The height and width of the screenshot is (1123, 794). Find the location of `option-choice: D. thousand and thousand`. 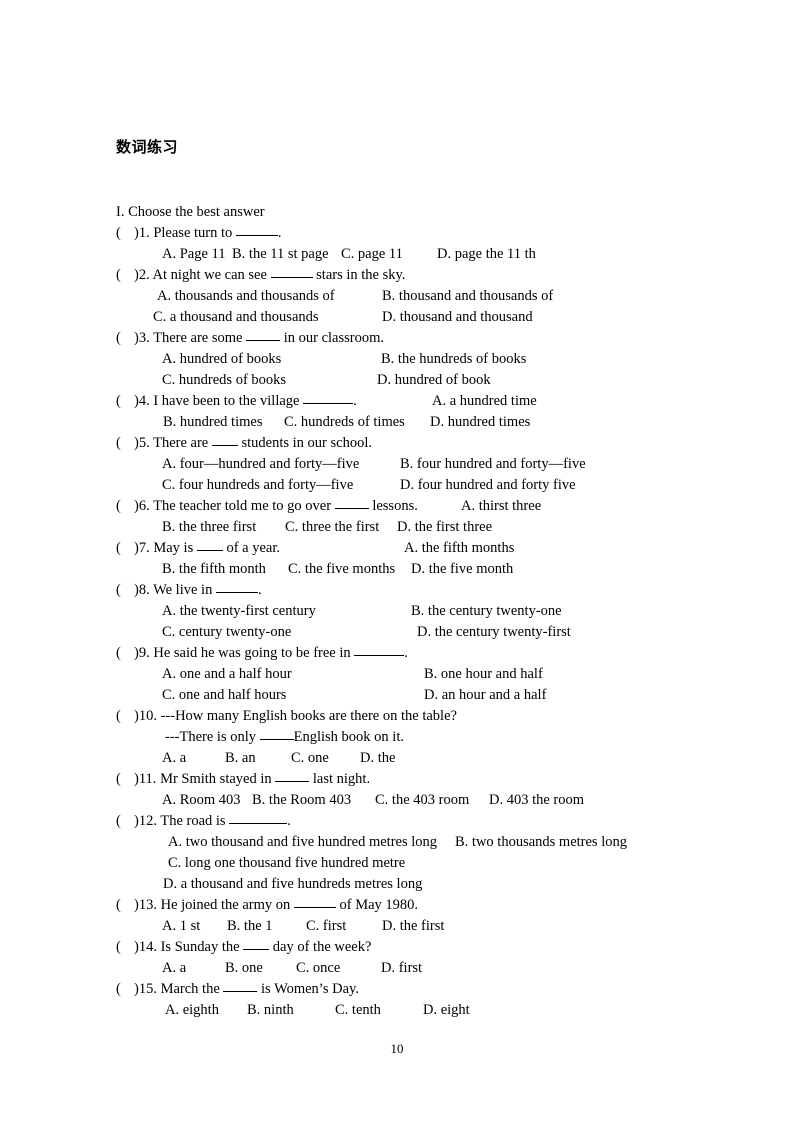

option-choice: D. thousand and thousand is located at coordinates (457, 317).